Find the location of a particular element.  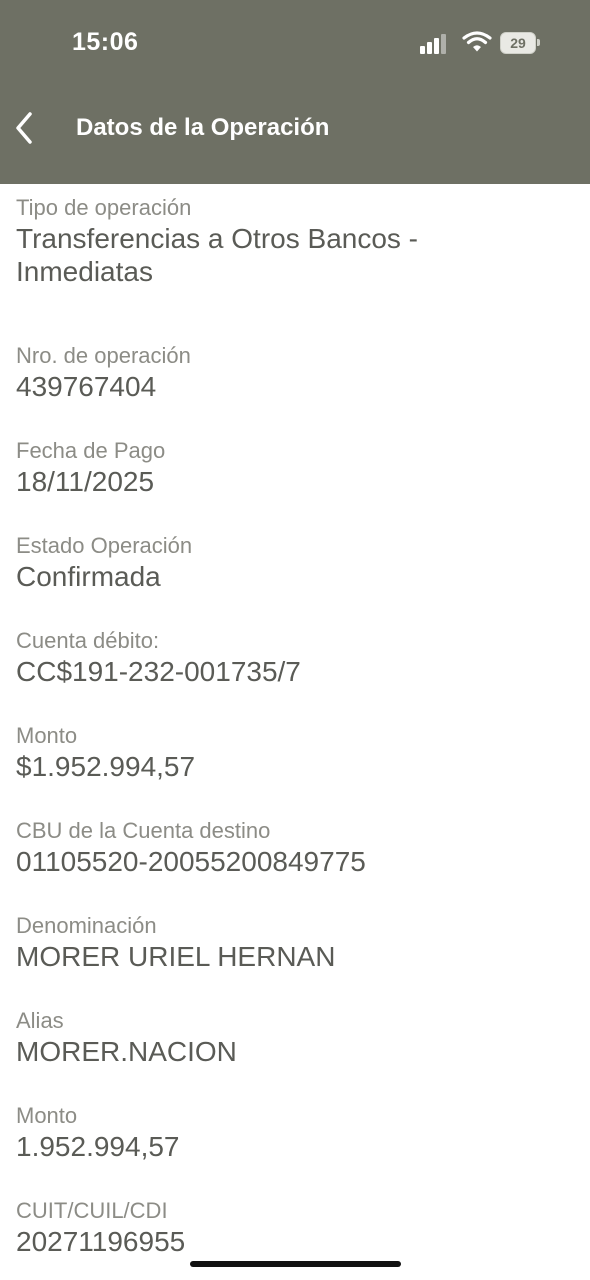

field-label: Cuenta débito: is located at coordinates (88, 640).